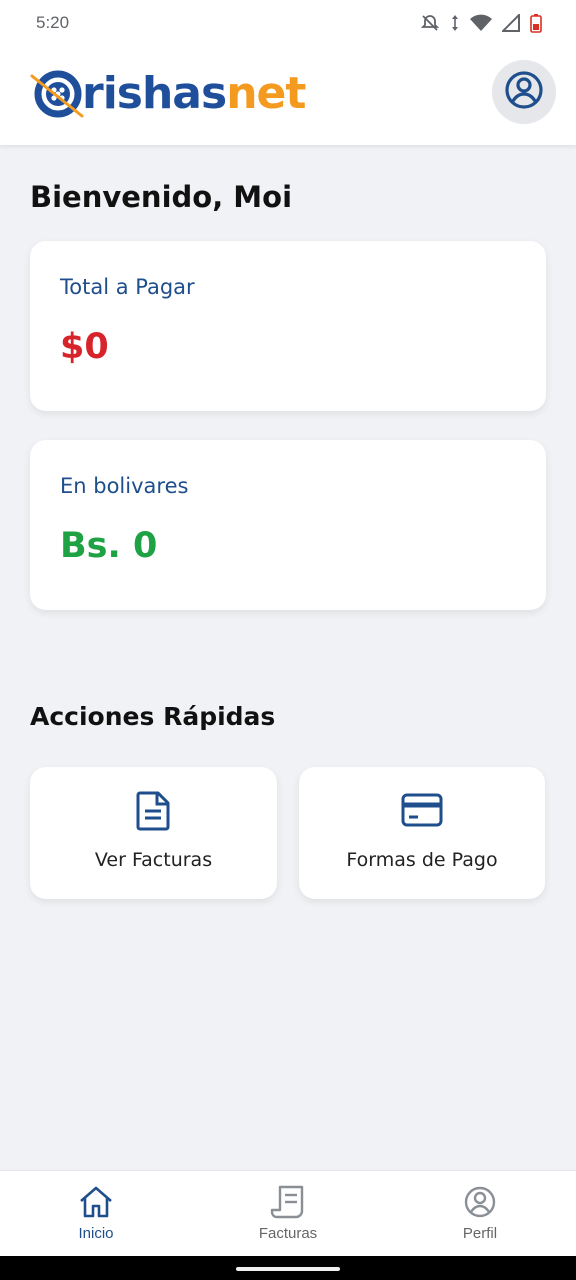 This screenshot has height=1280, width=576. What do you see at coordinates (266, 93) in the screenshot?
I see `logo-text-suffix: net` at bounding box center [266, 93].